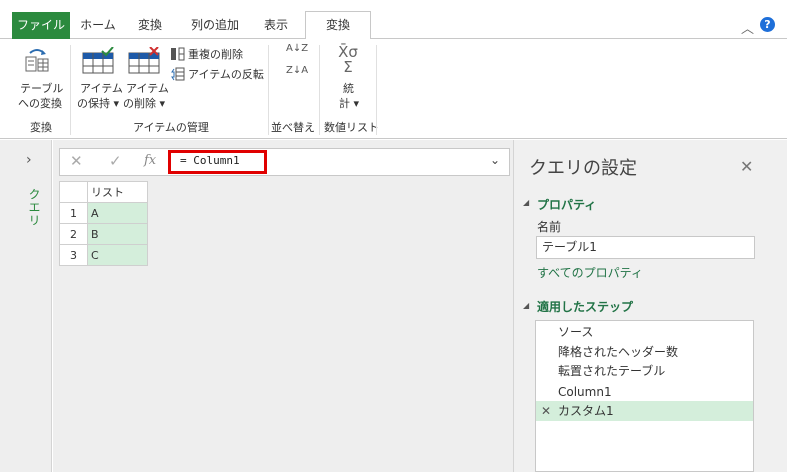 This screenshot has height=472, width=787. Describe the element at coordinates (37, 60) in the screenshot. I see `to-table-icon` at that location.